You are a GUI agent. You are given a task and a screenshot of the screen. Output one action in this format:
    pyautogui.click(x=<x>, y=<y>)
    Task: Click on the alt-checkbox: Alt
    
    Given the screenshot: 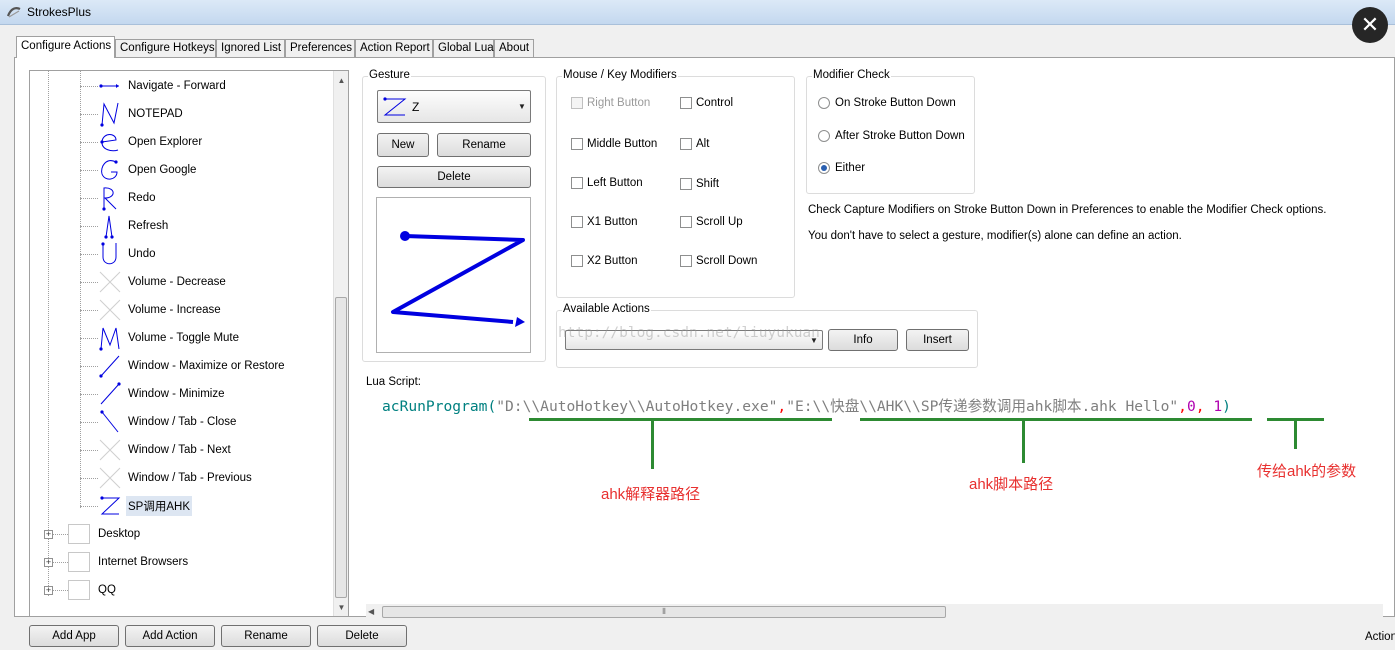 What is the action you would take?
    pyautogui.click(x=694, y=144)
    